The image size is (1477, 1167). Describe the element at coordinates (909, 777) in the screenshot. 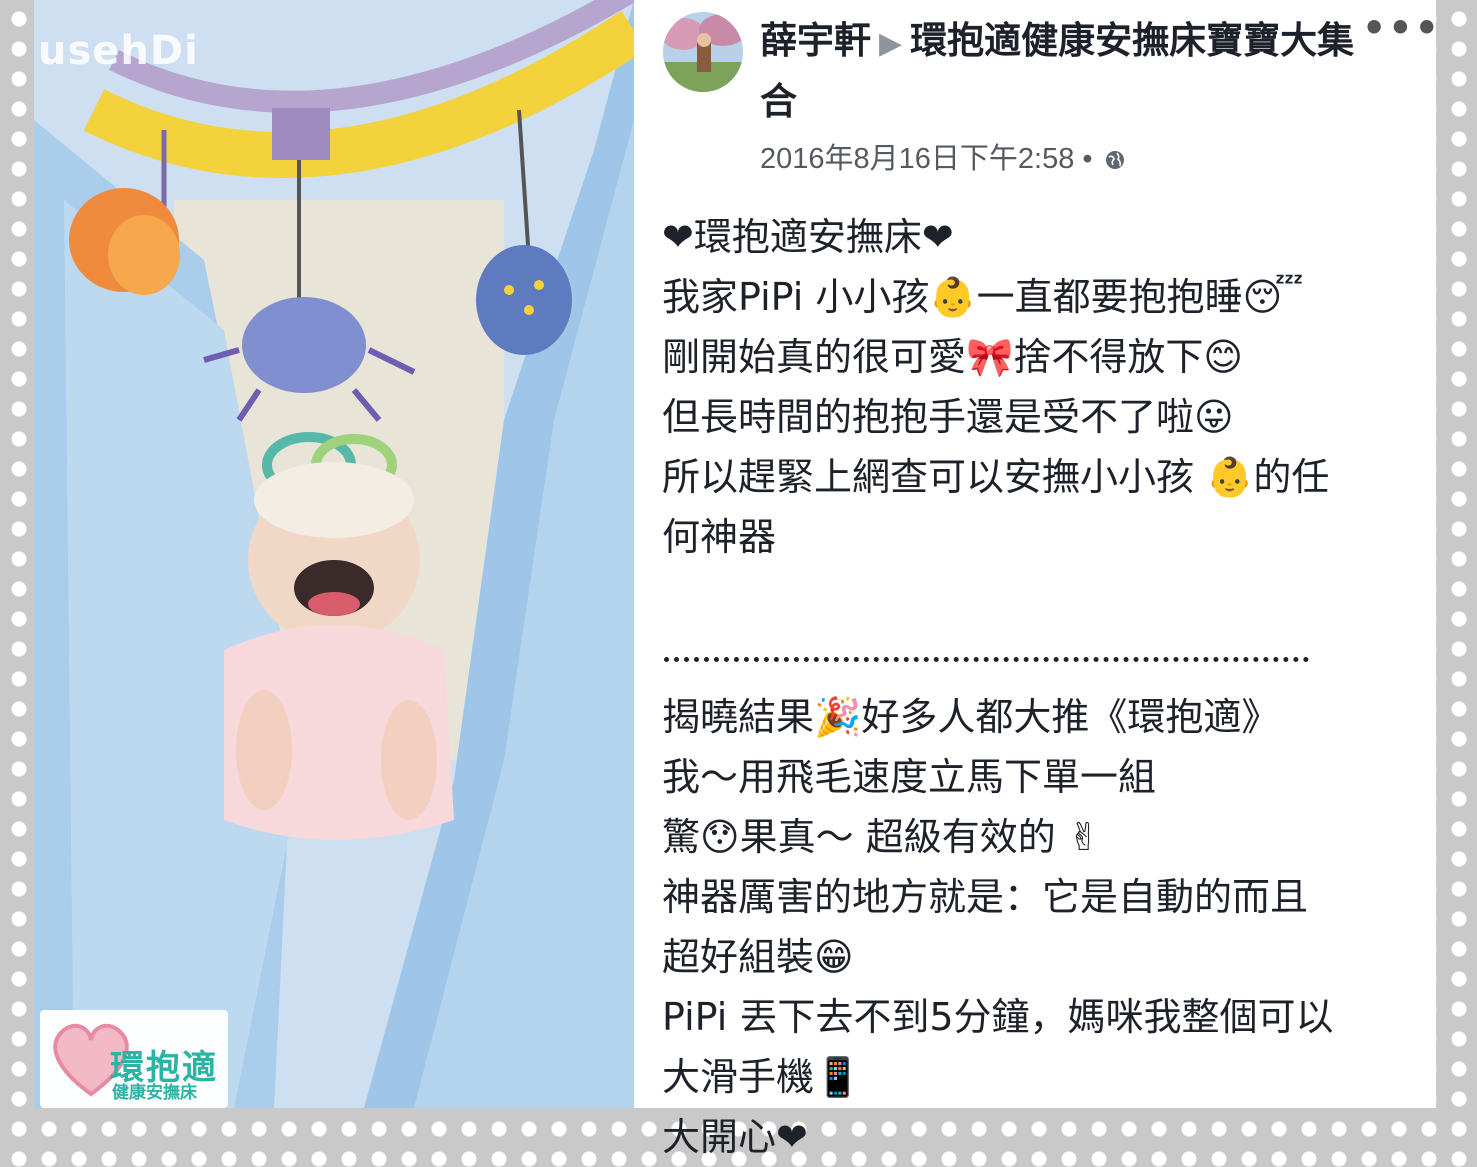

I see `post-line: 我～用飛毛速度立馬下單一組` at that location.